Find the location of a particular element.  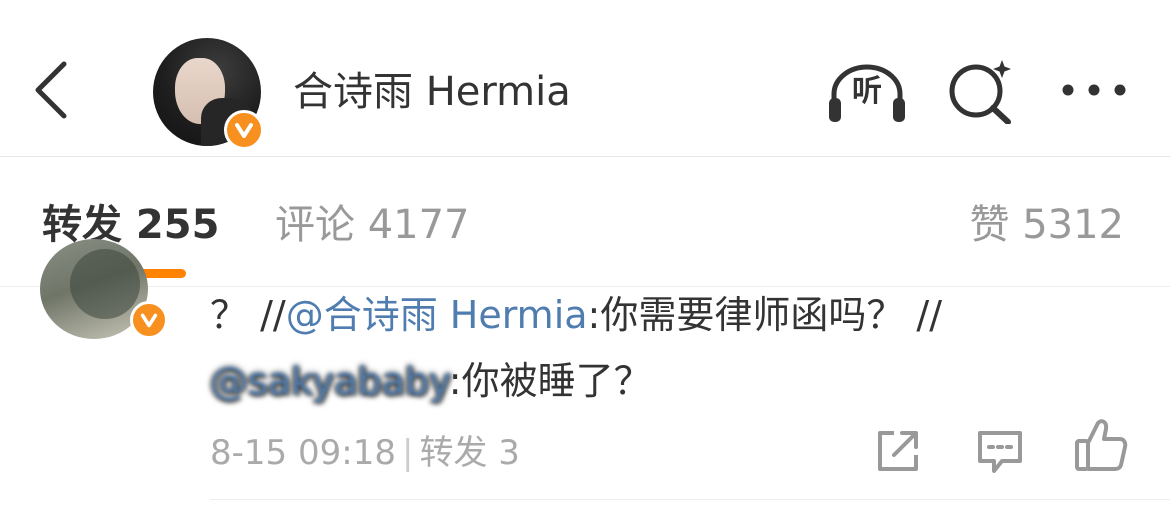

search-icon is located at coordinates (980, 92).